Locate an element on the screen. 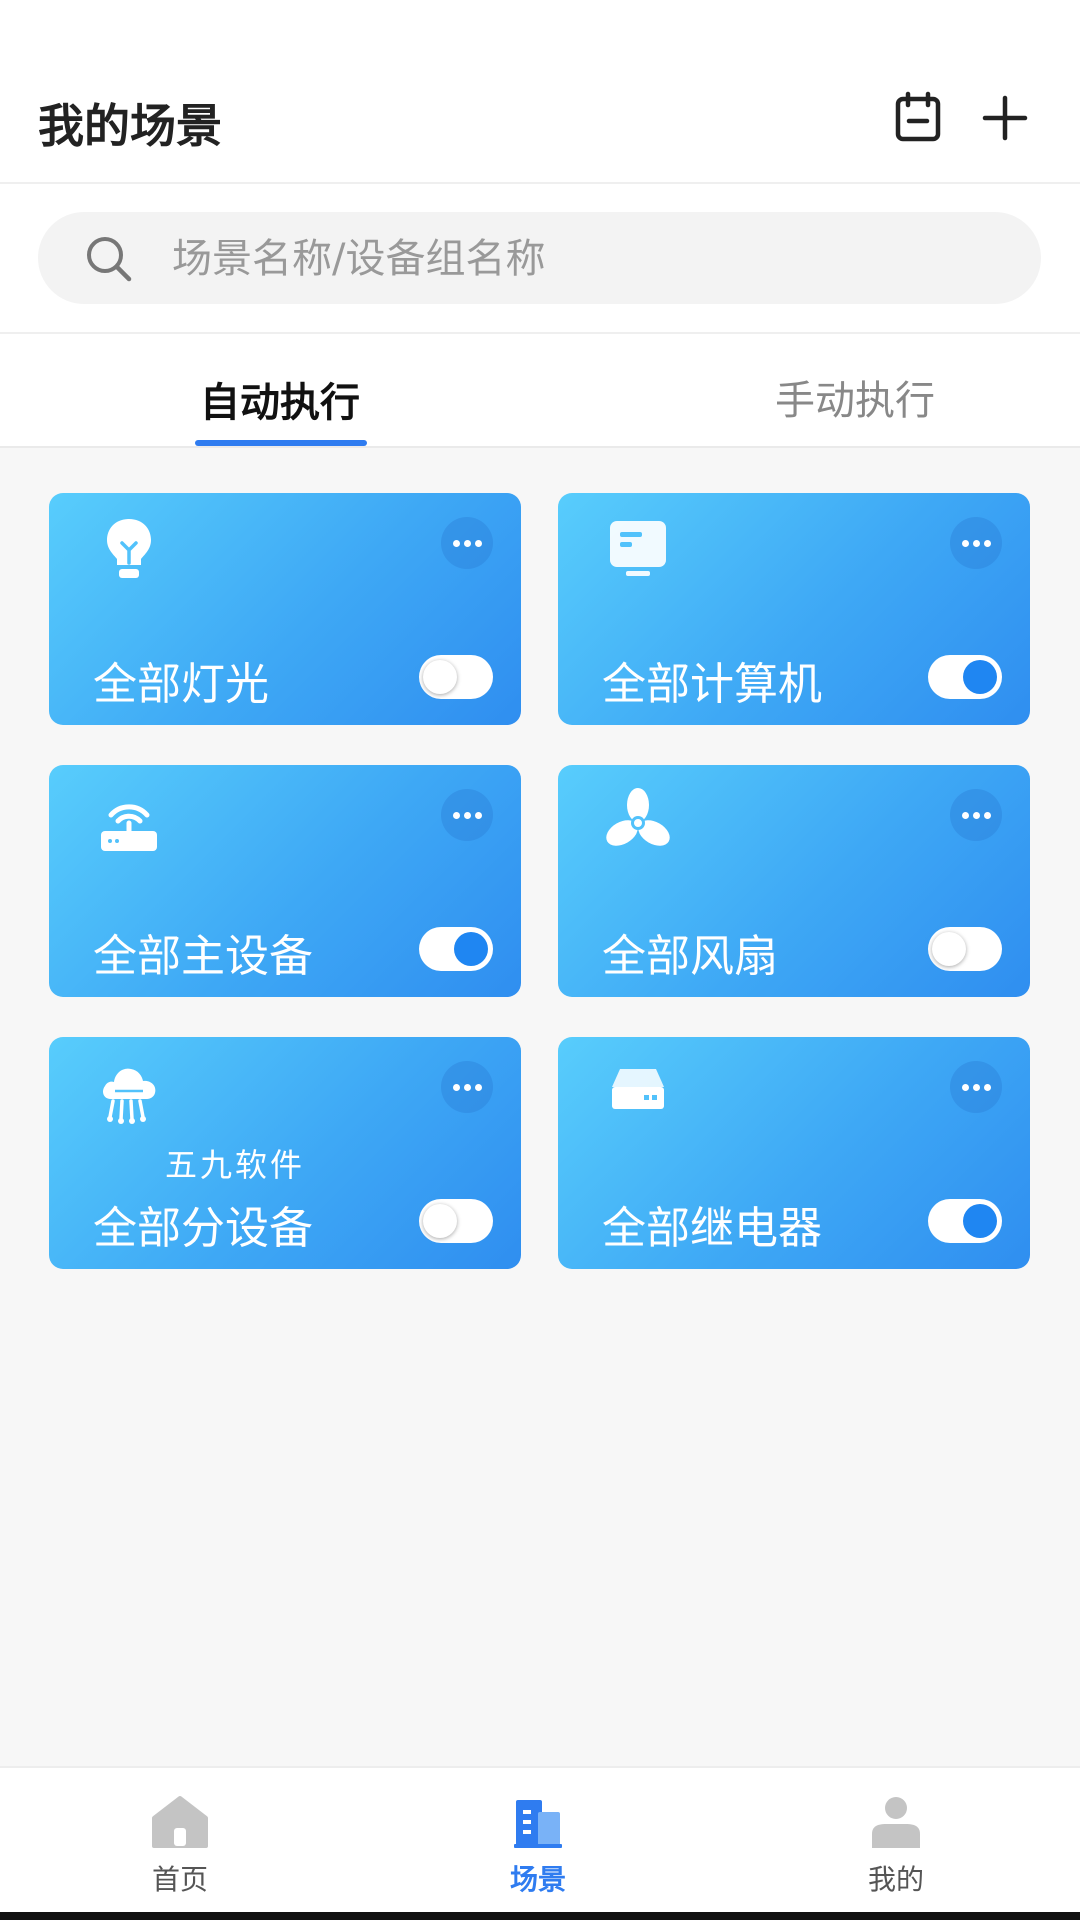 This screenshot has height=1922, width=1080. scene-card-main-devices: 全部主设备 is located at coordinates (285, 881).